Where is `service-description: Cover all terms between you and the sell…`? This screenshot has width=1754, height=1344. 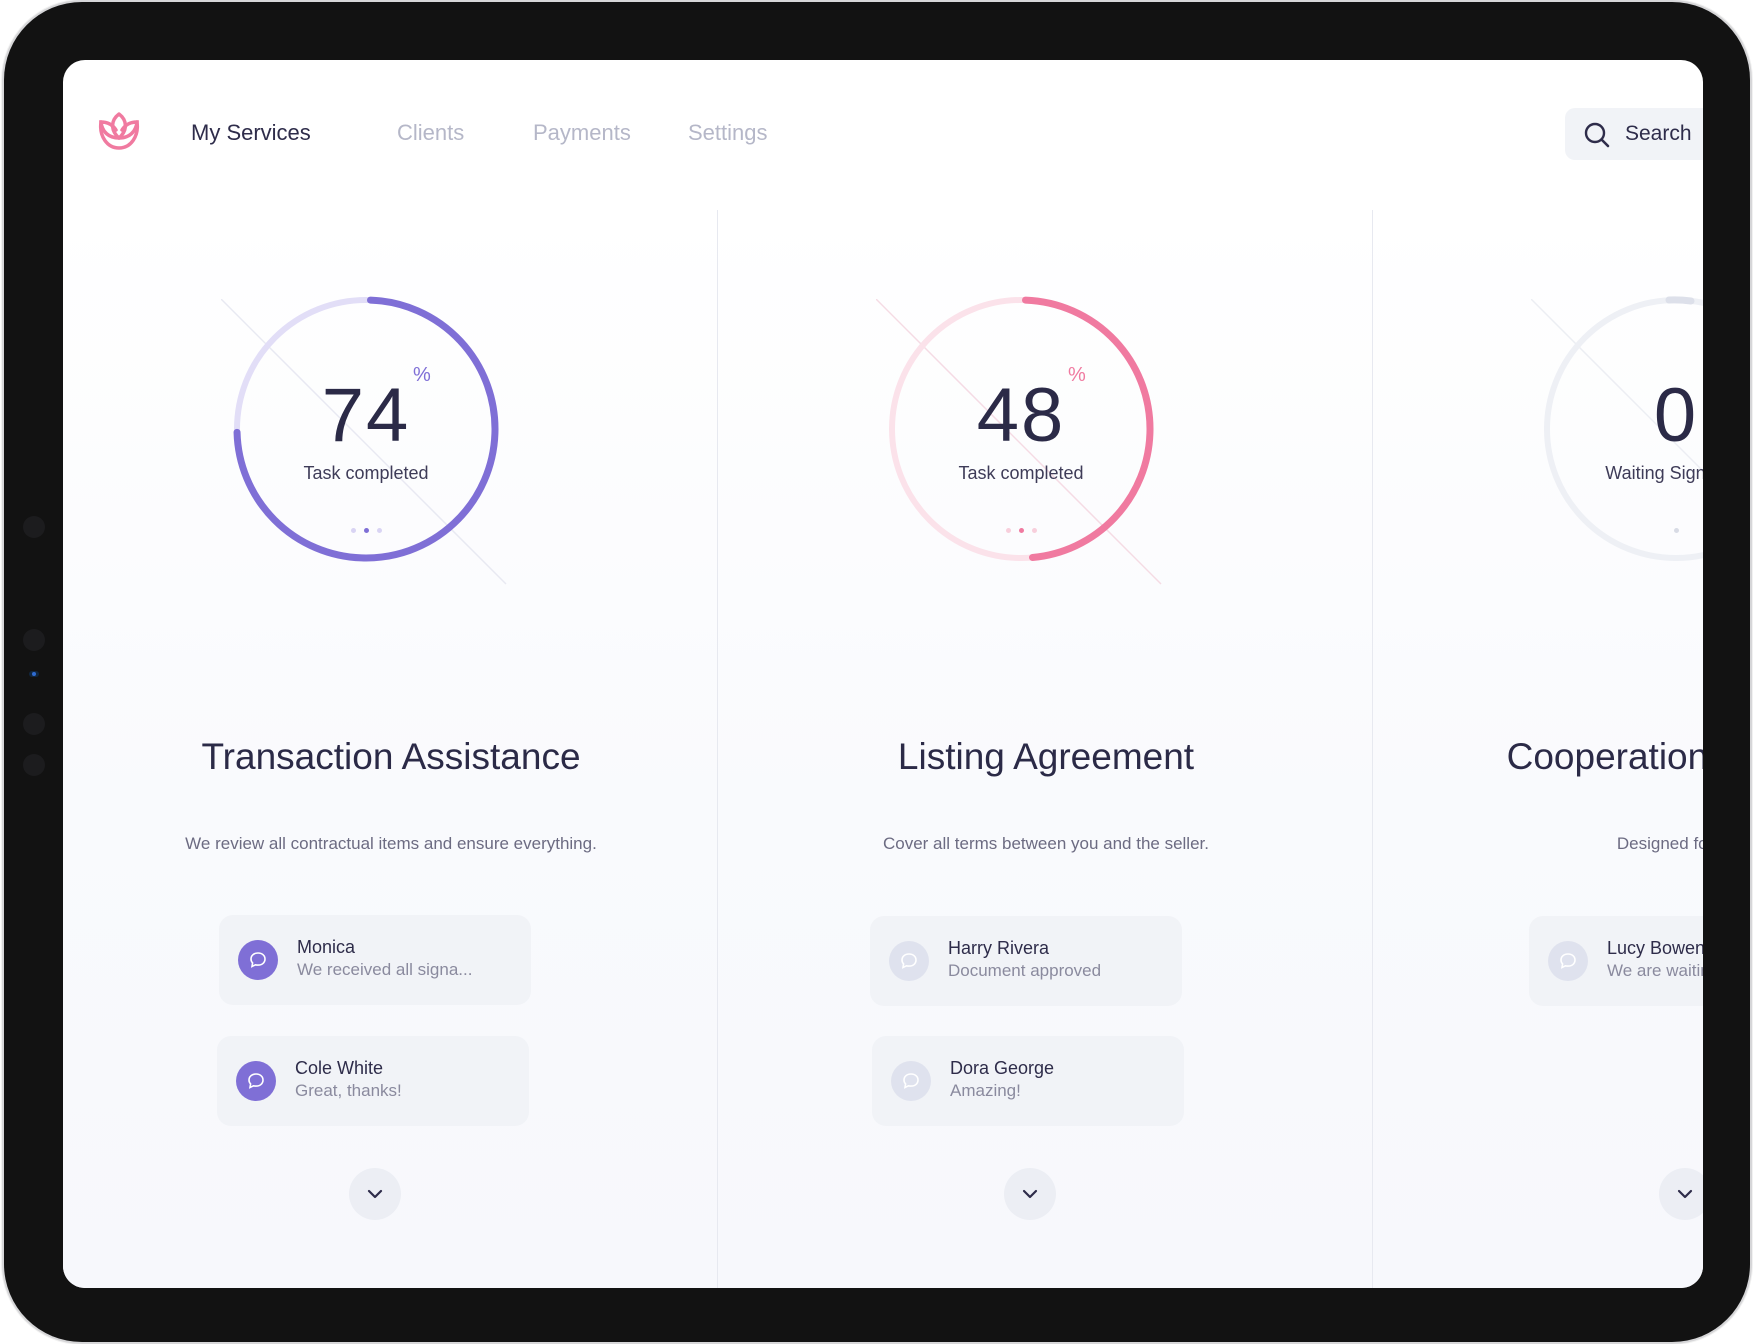
service-description: Cover all terms between you and the sell… is located at coordinates (1045, 843).